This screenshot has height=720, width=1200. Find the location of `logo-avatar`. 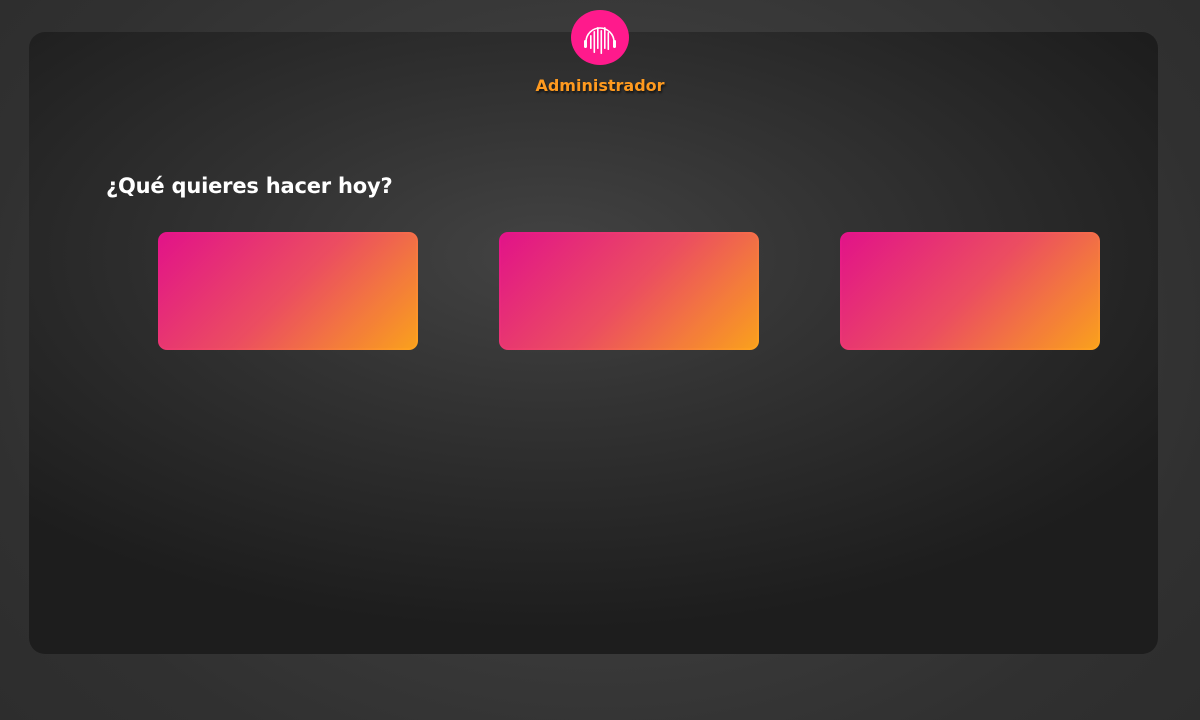

logo-avatar is located at coordinates (600, 37).